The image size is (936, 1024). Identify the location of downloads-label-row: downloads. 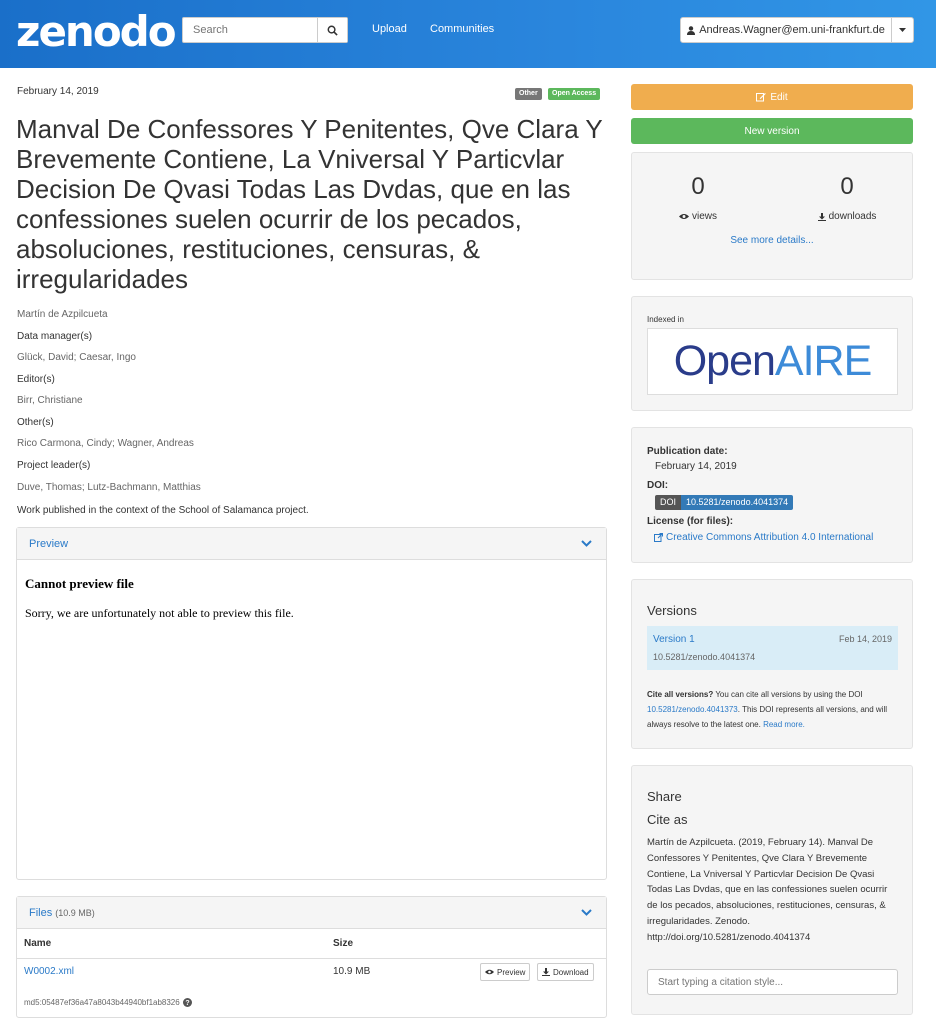
(847, 216).